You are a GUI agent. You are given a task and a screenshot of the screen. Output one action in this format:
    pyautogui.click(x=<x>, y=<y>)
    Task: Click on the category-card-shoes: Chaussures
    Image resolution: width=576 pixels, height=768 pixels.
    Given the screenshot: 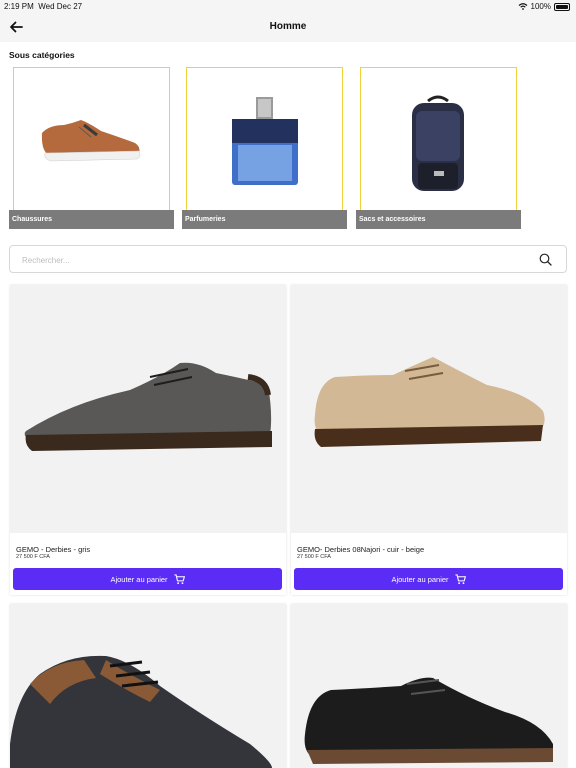 What is the action you would take?
    pyautogui.click(x=91, y=147)
    